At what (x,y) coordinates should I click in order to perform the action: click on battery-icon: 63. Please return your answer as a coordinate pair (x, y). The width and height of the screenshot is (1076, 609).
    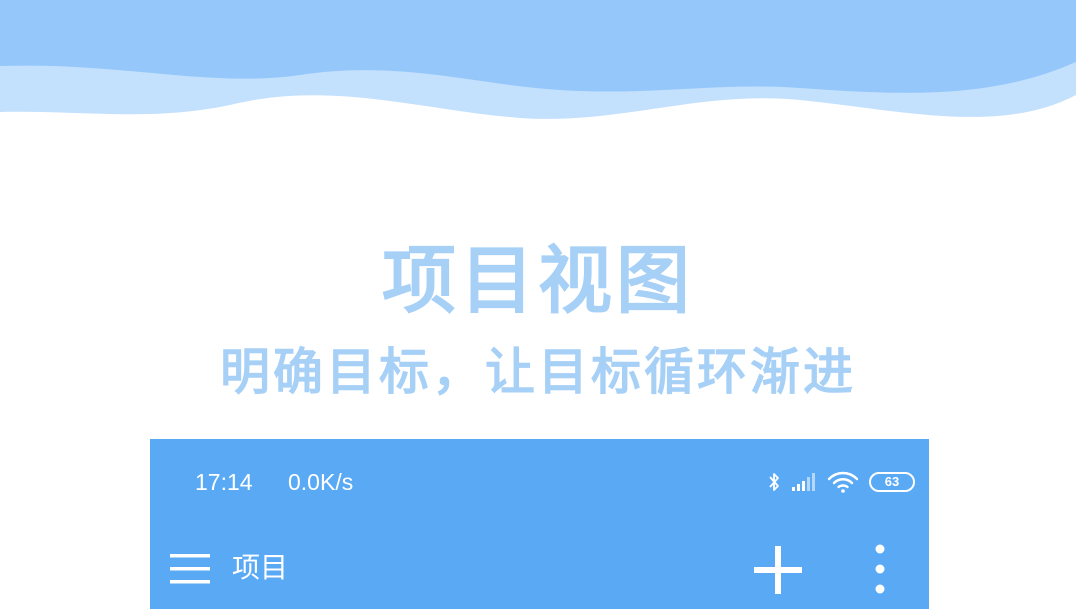
    Looking at the image, I should click on (892, 482).